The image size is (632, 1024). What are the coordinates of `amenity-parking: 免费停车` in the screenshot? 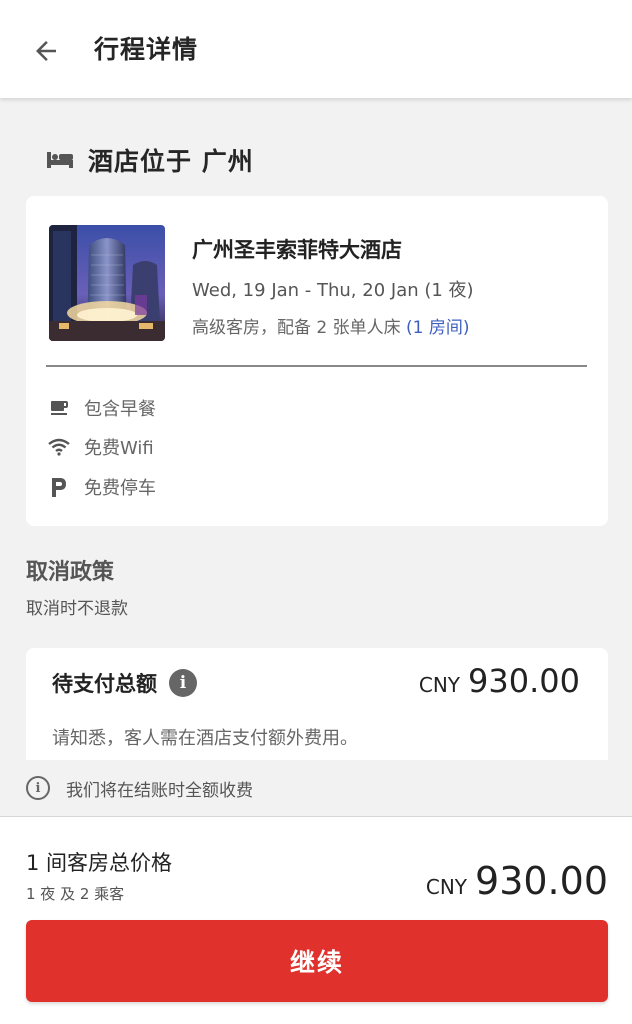 It's located at (102, 487).